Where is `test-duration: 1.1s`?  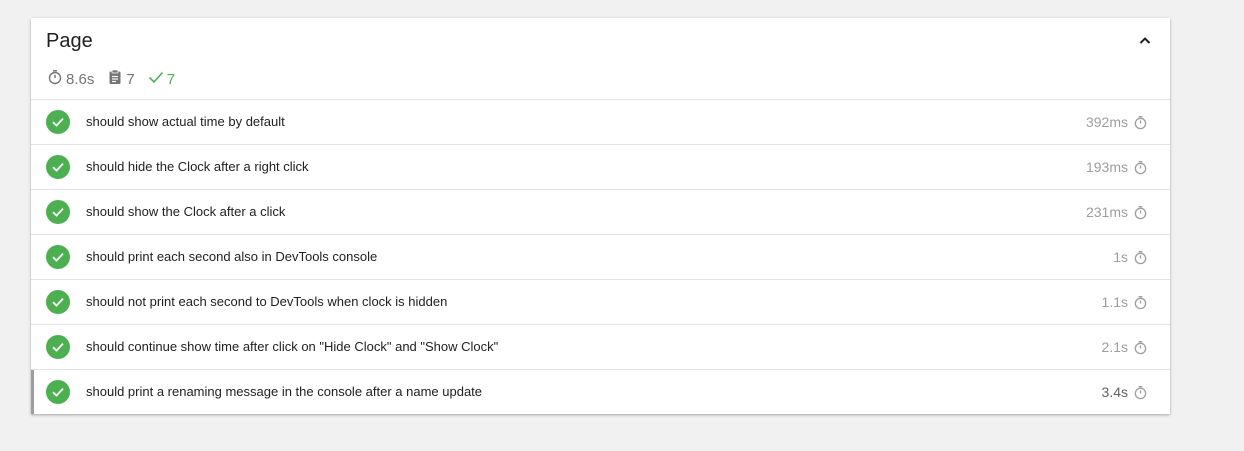 test-duration: 1.1s is located at coordinates (1125, 302).